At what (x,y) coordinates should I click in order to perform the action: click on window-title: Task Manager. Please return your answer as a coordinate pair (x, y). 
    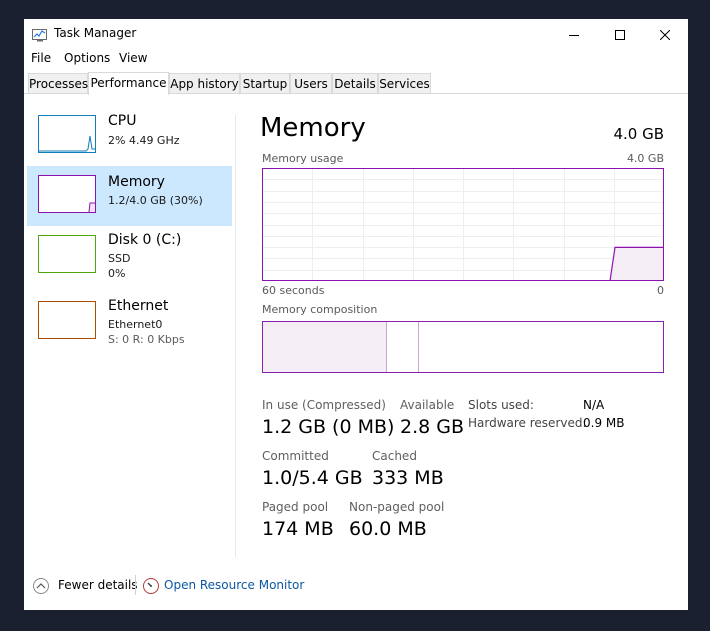
    Looking at the image, I should click on (95, 33).